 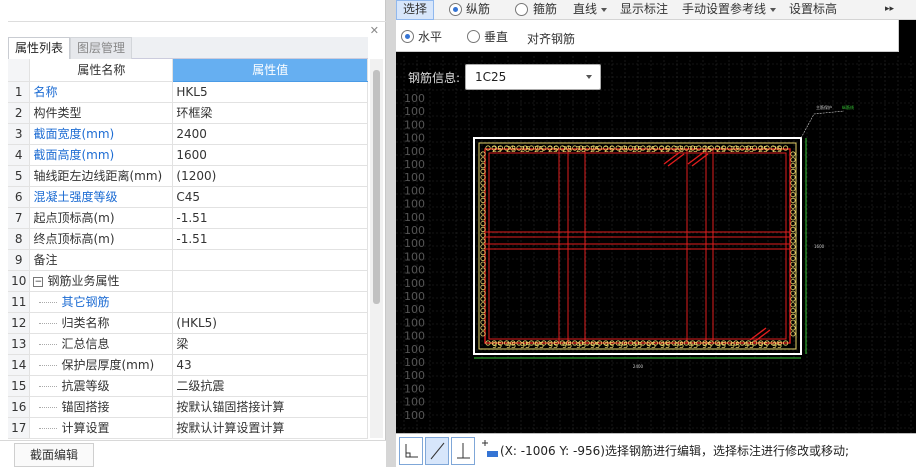 I want to click on longitudinal-radio, so click(x=455, y=9).